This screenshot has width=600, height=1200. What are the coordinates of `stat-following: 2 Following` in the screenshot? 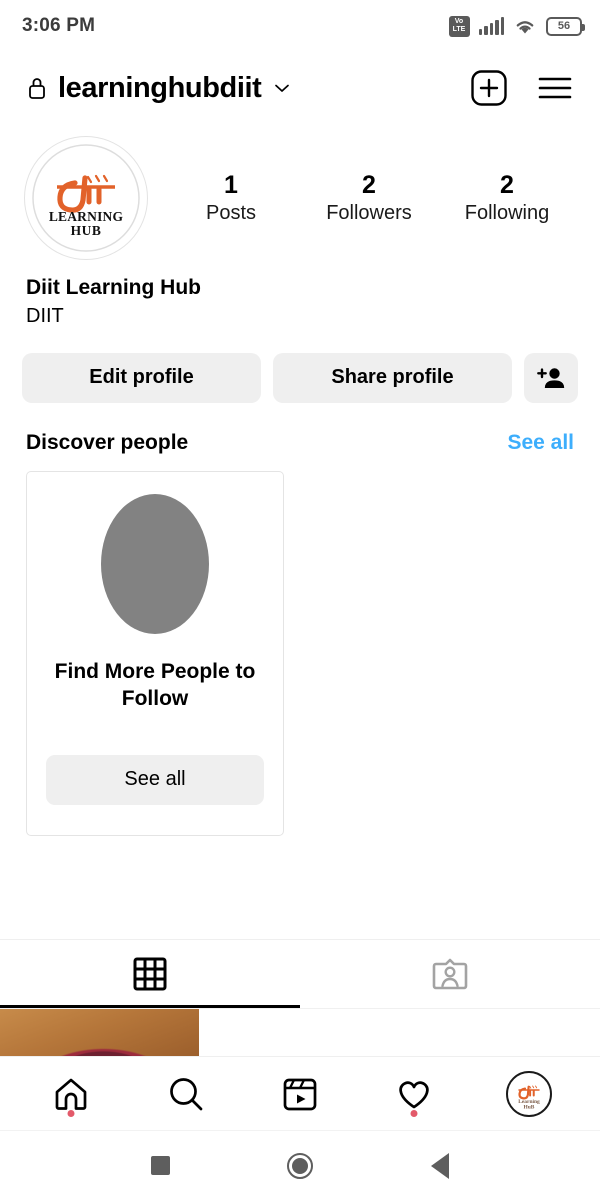 It's located at (507, 197).